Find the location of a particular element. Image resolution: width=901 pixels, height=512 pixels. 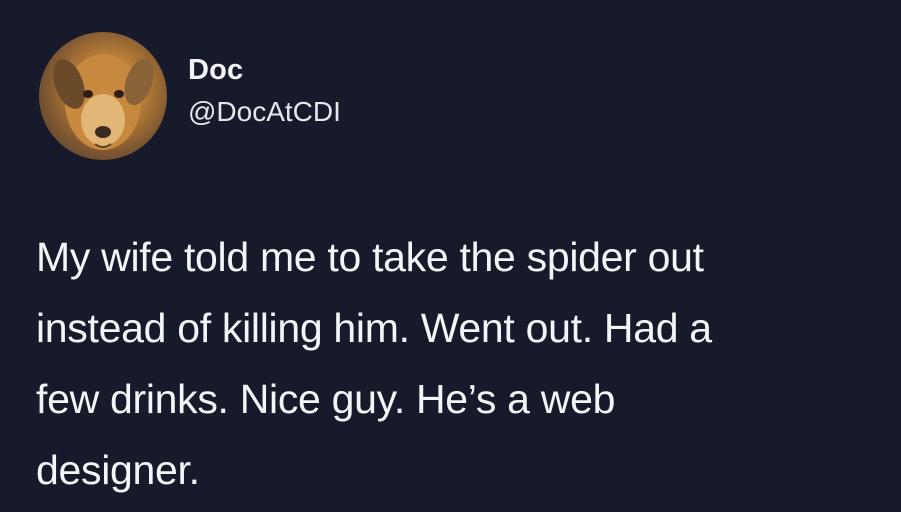

dog-avatar-icon is located at coordinates (103, 102).